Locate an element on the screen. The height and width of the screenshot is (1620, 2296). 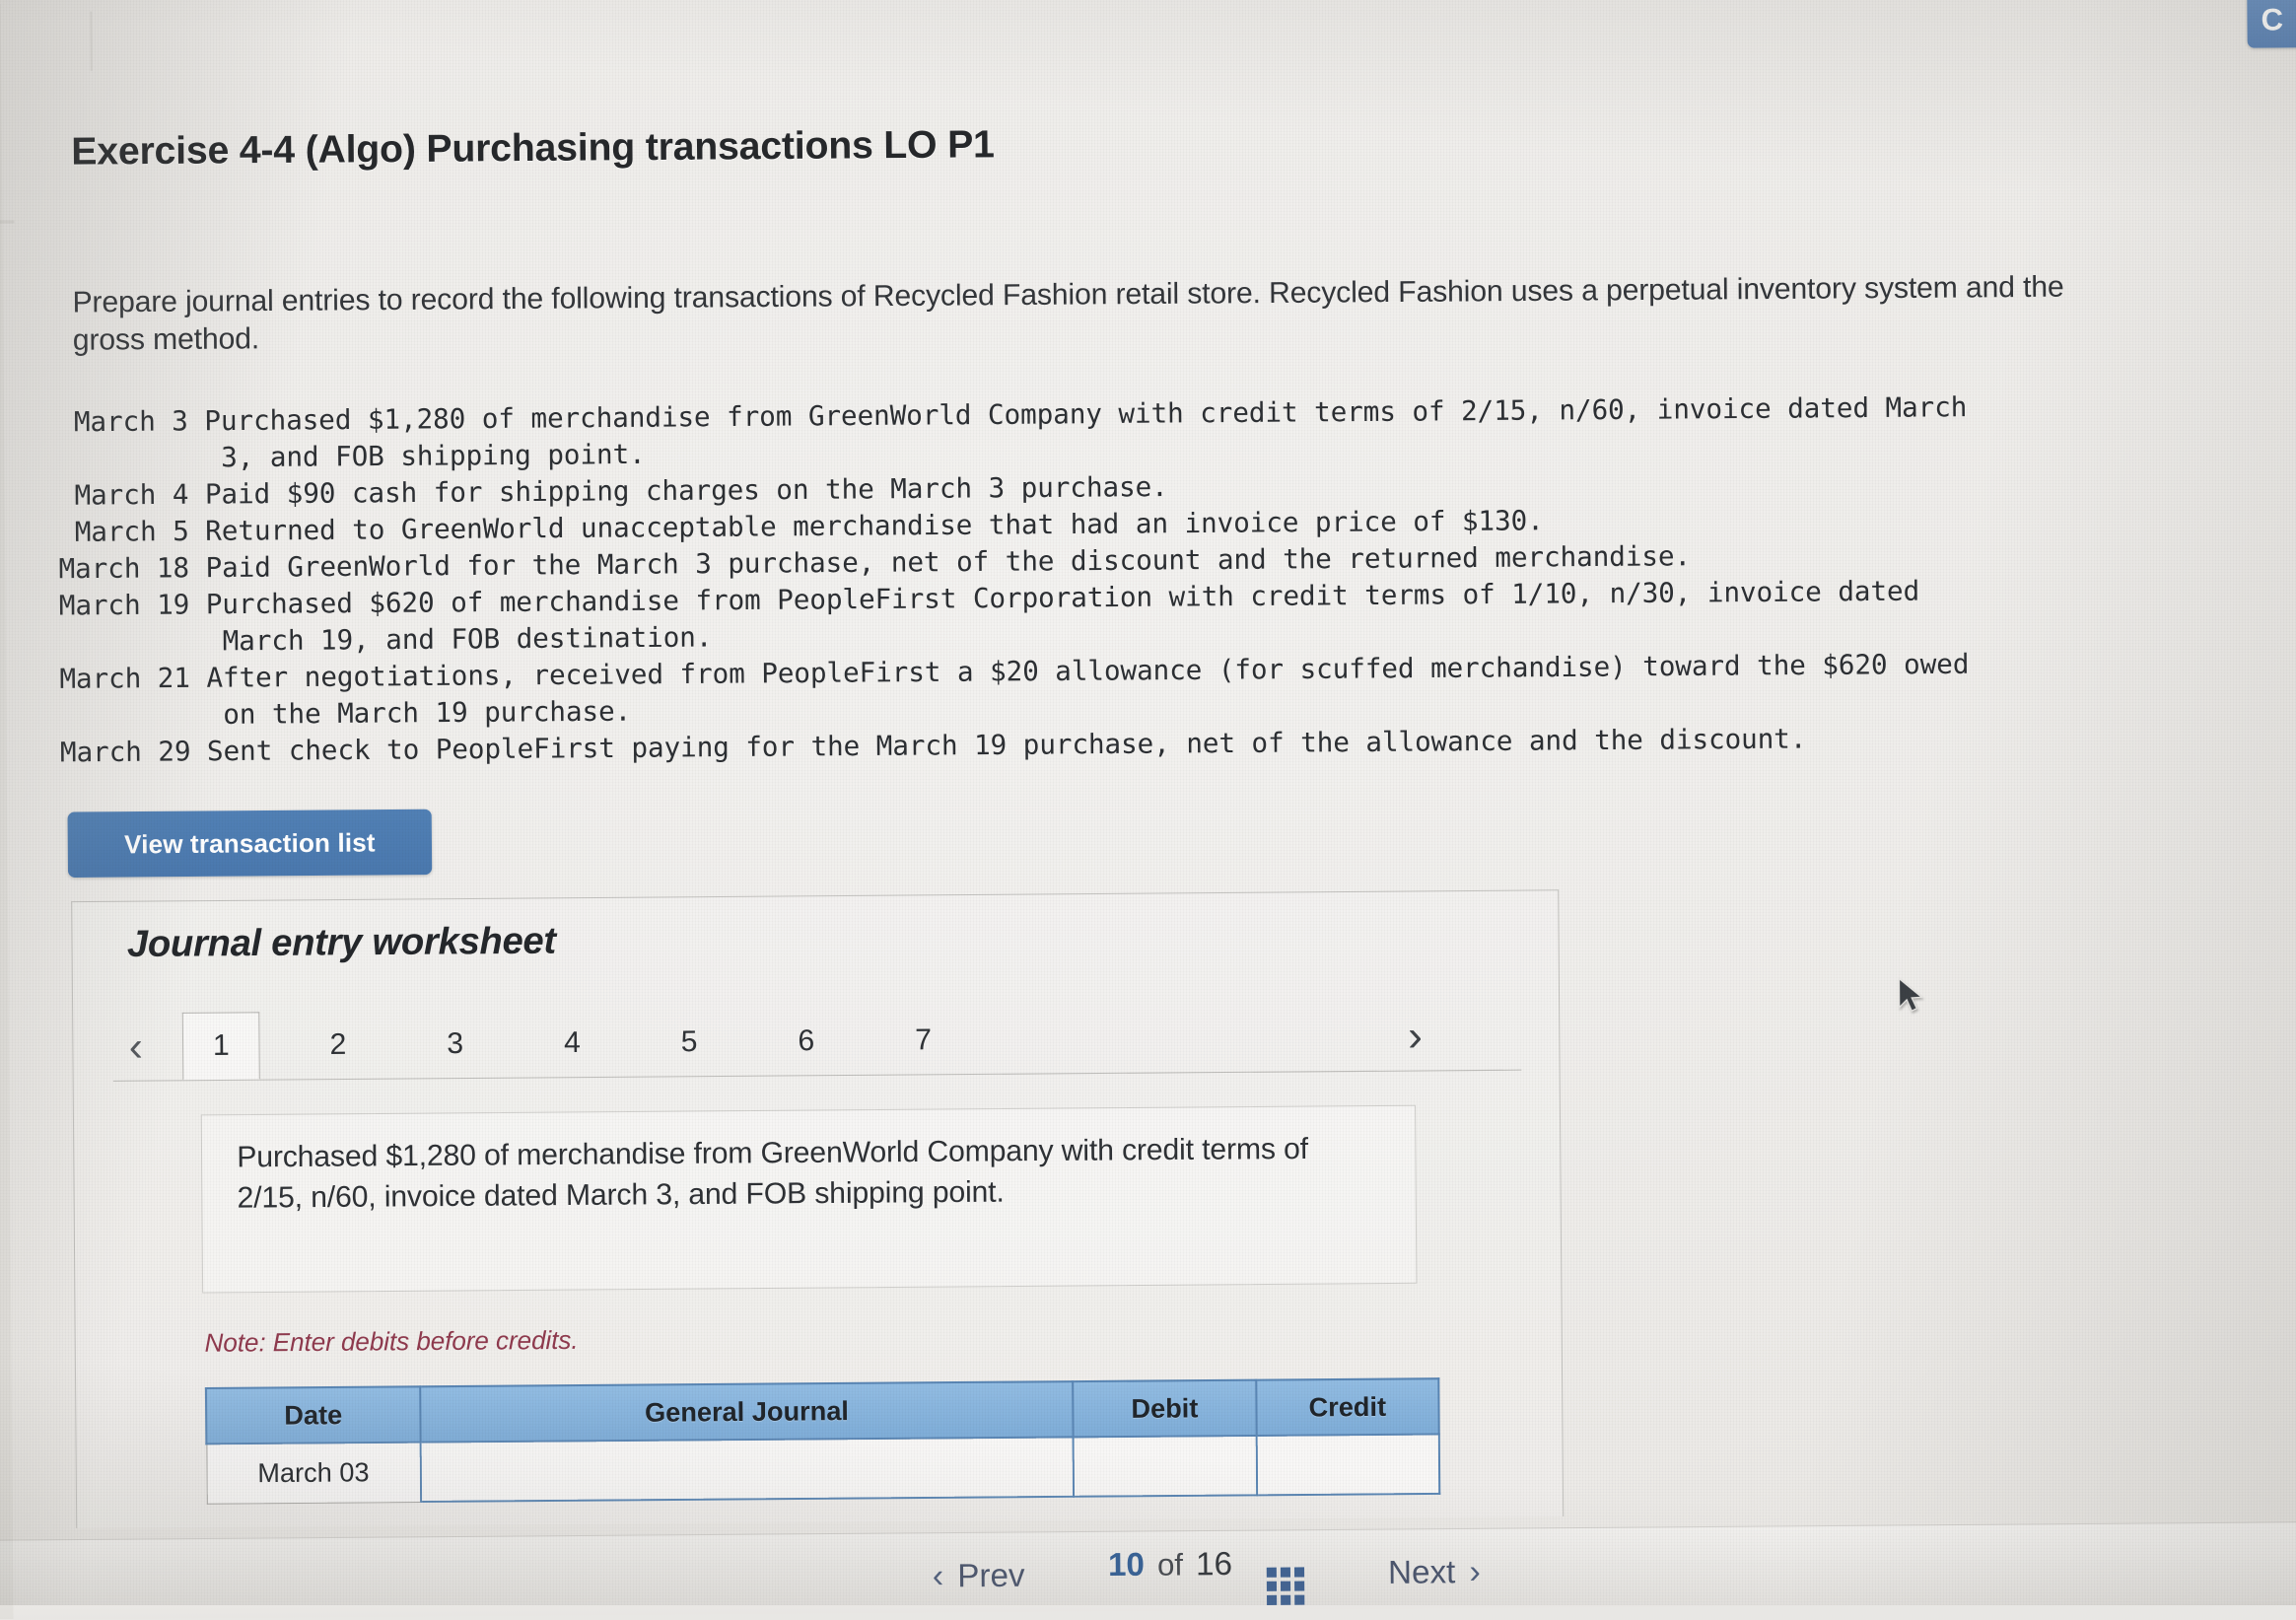
worksheet-tab-4: 4 is located at coordinates (572, 1044).